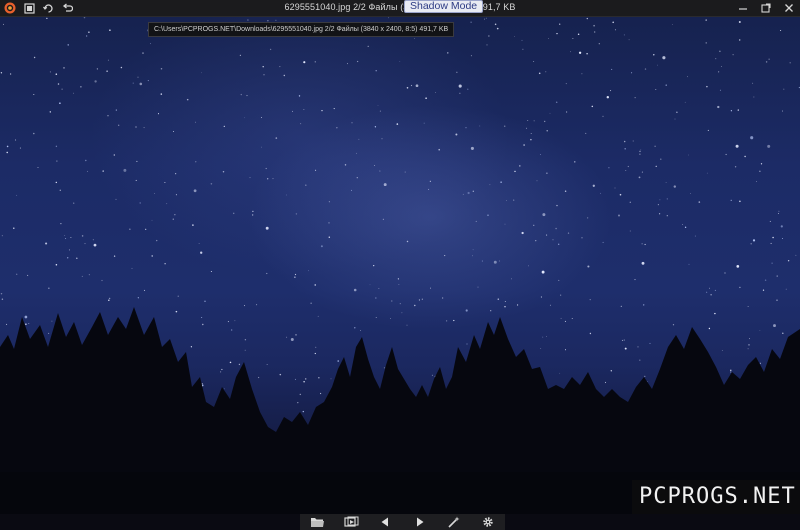 The height and width of the screenshot is (530, 800). What do you see at coordinates (743, 8) in the screenshot?
I see `minimize-icon` at bounding box center [743, 8].